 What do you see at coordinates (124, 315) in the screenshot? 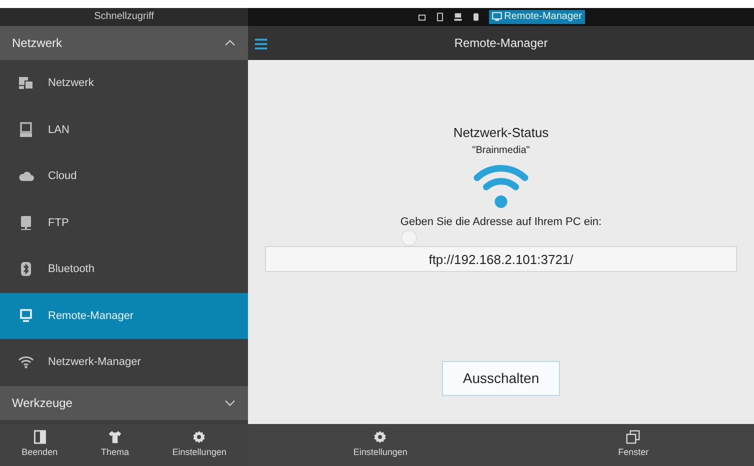
I see `sidebar-item: Remote-Manager` at bounding box center [124, 315].